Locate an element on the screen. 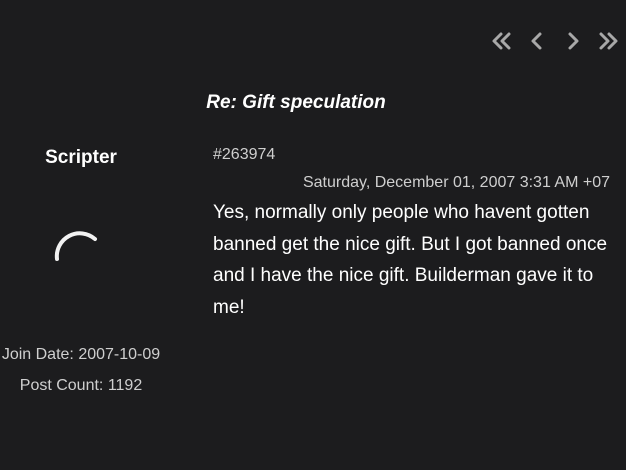 The width and height of the screenshot is (626, 470). previous-page-button is located at coordinates (537, 41).